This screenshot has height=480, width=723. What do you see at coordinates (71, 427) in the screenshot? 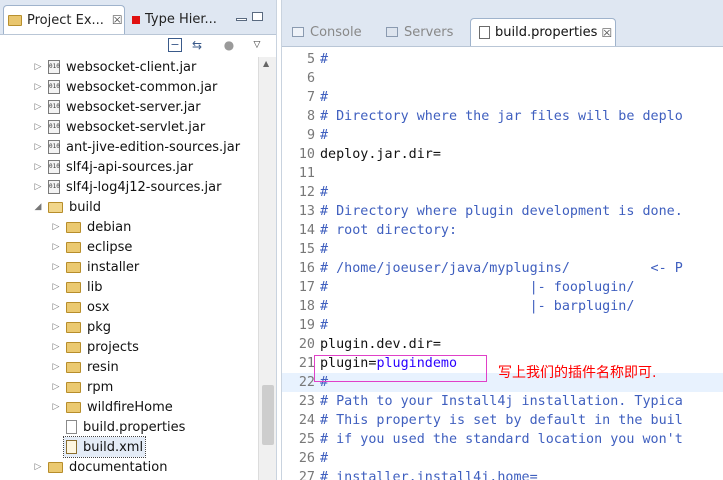
I see `properties-file-icon` at bounding box center [71, 427].